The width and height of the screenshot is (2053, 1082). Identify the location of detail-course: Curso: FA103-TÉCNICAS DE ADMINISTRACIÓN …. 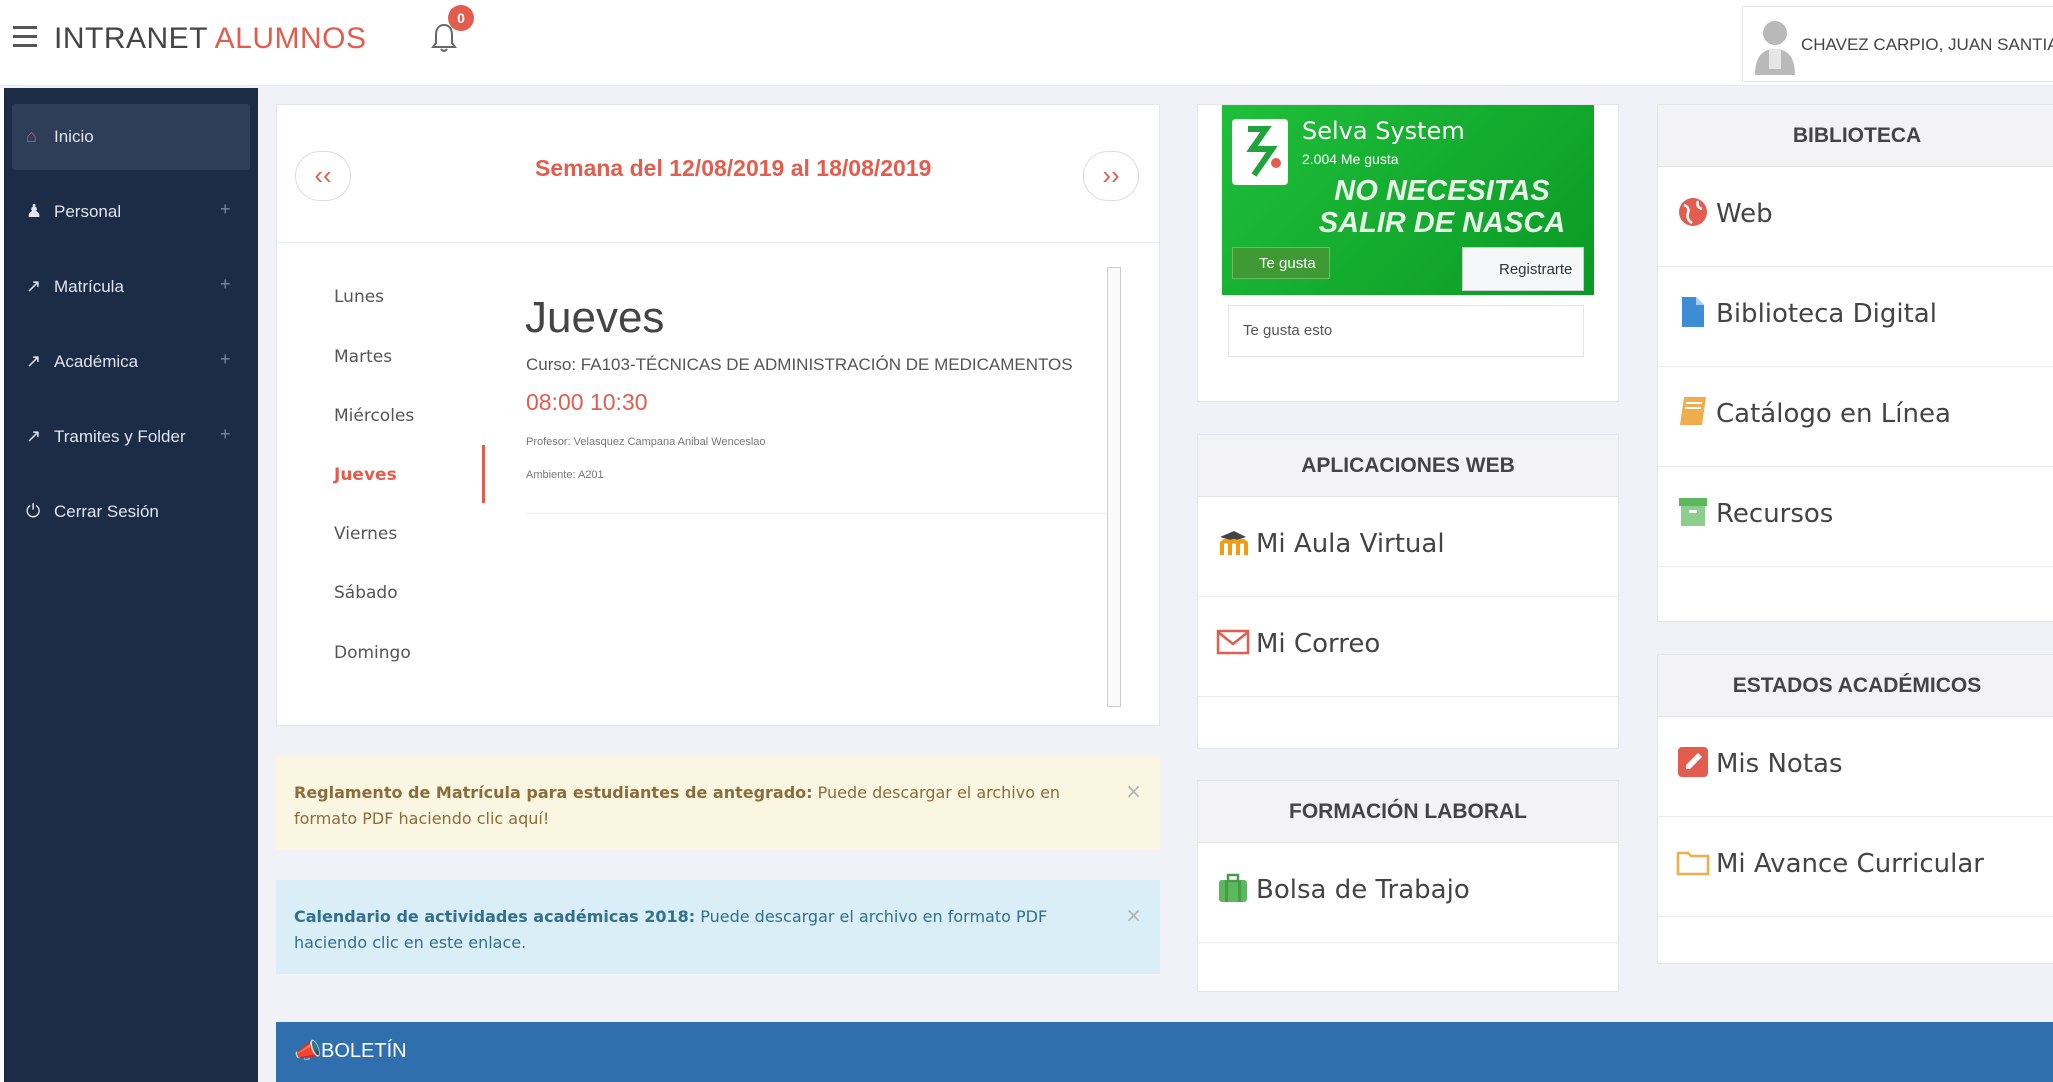
(799, 364).